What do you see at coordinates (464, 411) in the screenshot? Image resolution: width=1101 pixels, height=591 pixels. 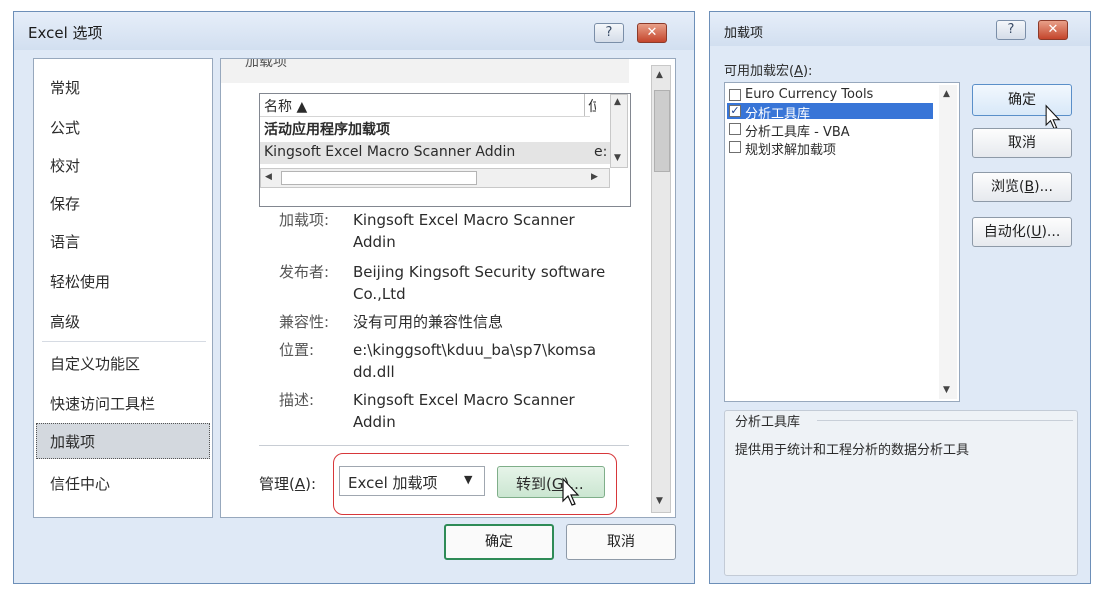 I see `detail-value-description: Kingsoft Excel Macro Scanner Addin` at bounding box center [464, 411].